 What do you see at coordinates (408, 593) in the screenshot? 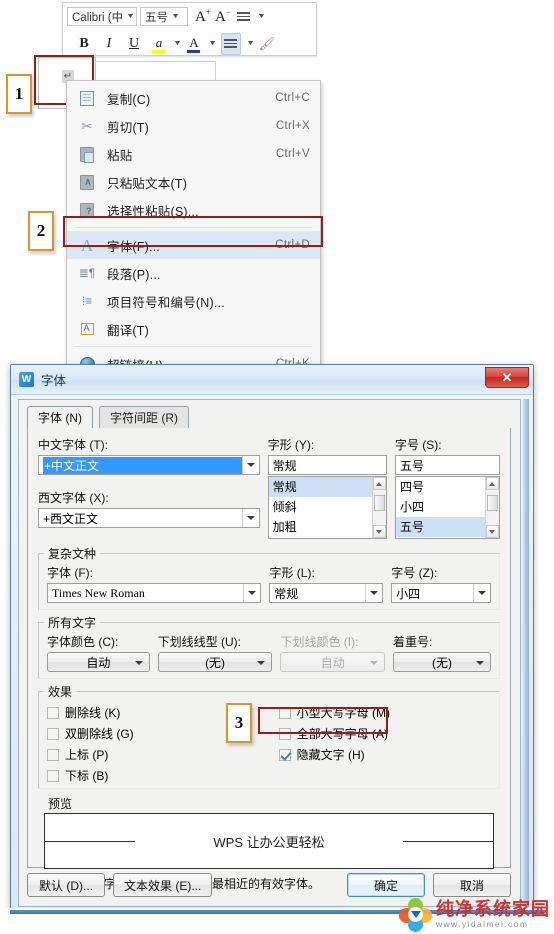
I see `complex-size-value: 小四` at bounding box center [408, 593].